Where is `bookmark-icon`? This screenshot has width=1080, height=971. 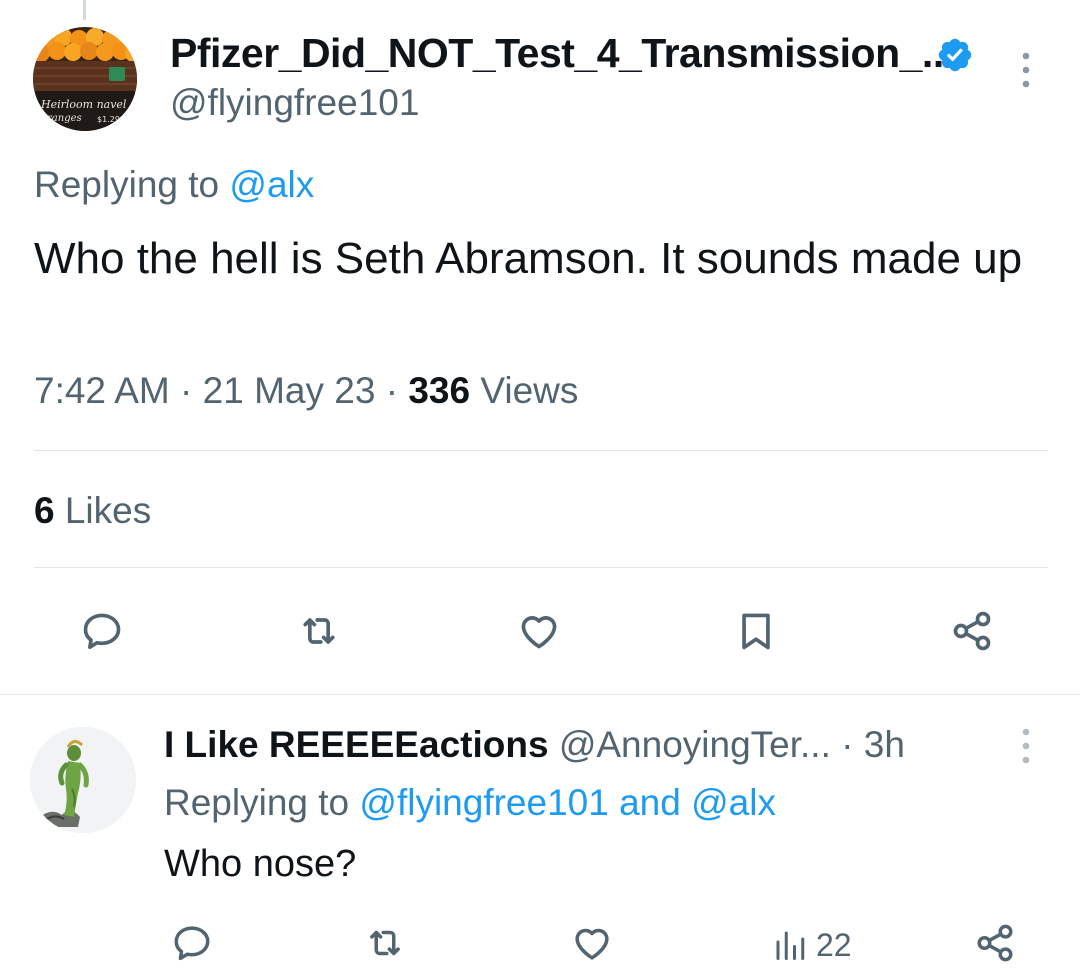
bookmark-icon is located at coordinates (756, 631).